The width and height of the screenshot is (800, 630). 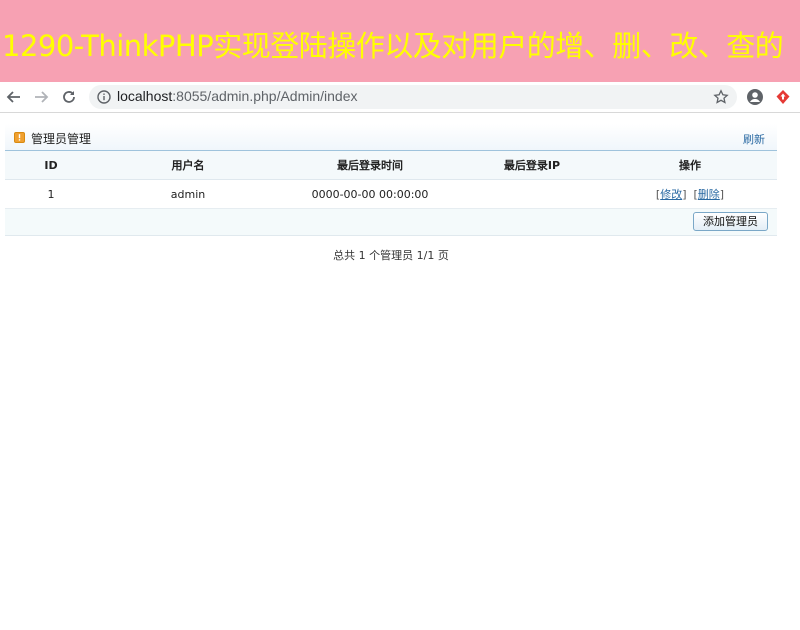 I want to click on reload-icon, so click(x=69, y=97).